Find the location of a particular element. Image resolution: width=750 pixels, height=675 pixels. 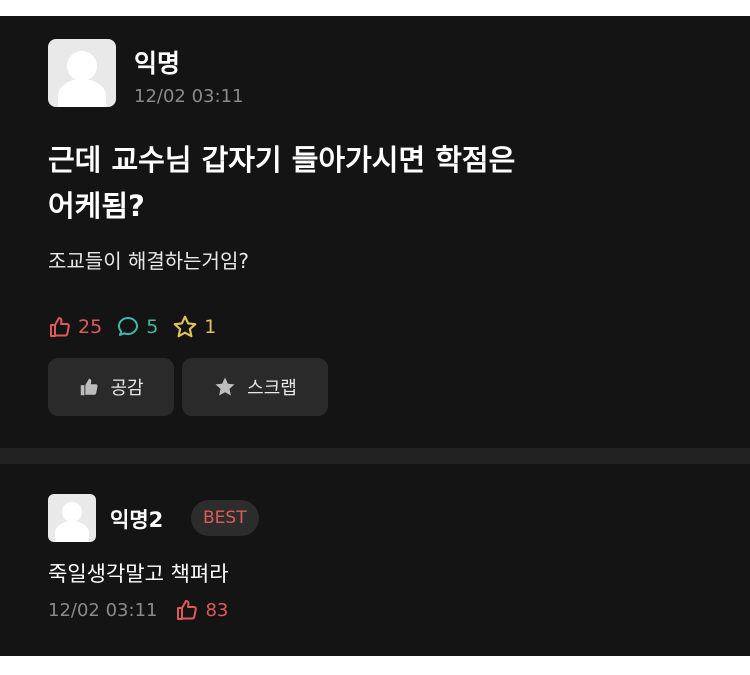

comment-meta: 12/02 03:11 83 is located at coordinates (138, 610).